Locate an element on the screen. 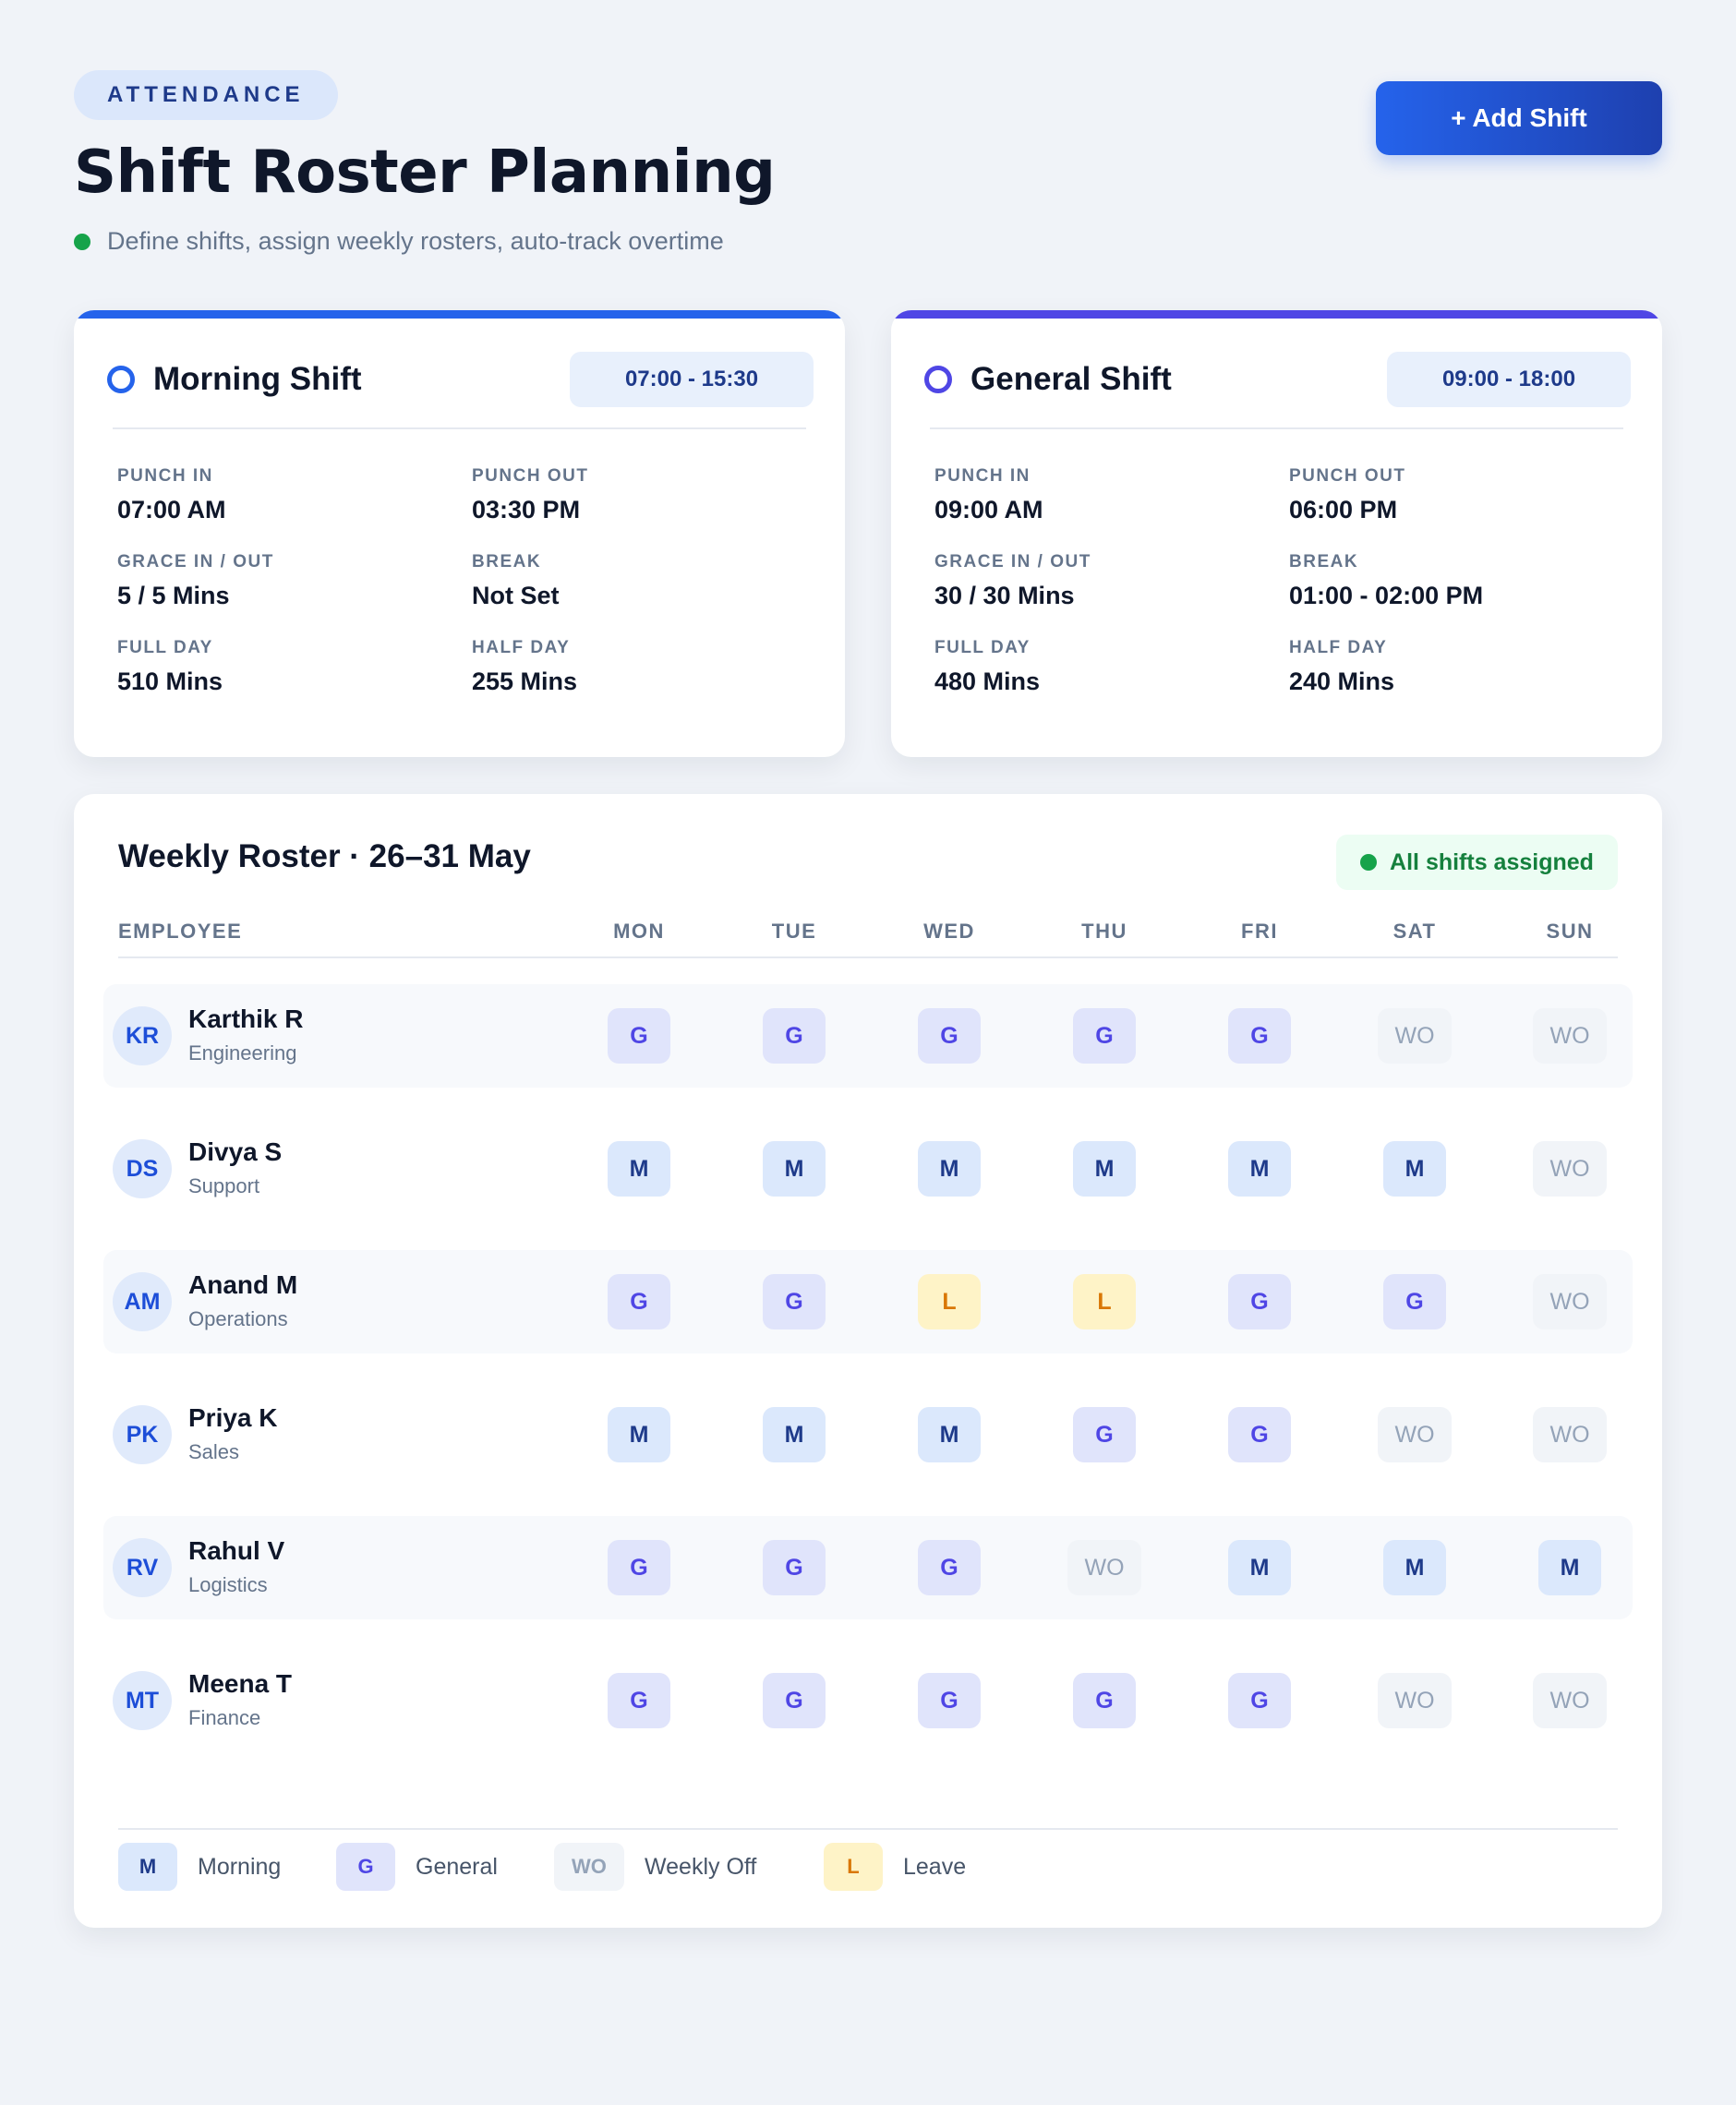 The width and height of the screenshot is (1736, 2105). field-full-day: FULL DAY 510 Mins is located at coordinates (294, 667).